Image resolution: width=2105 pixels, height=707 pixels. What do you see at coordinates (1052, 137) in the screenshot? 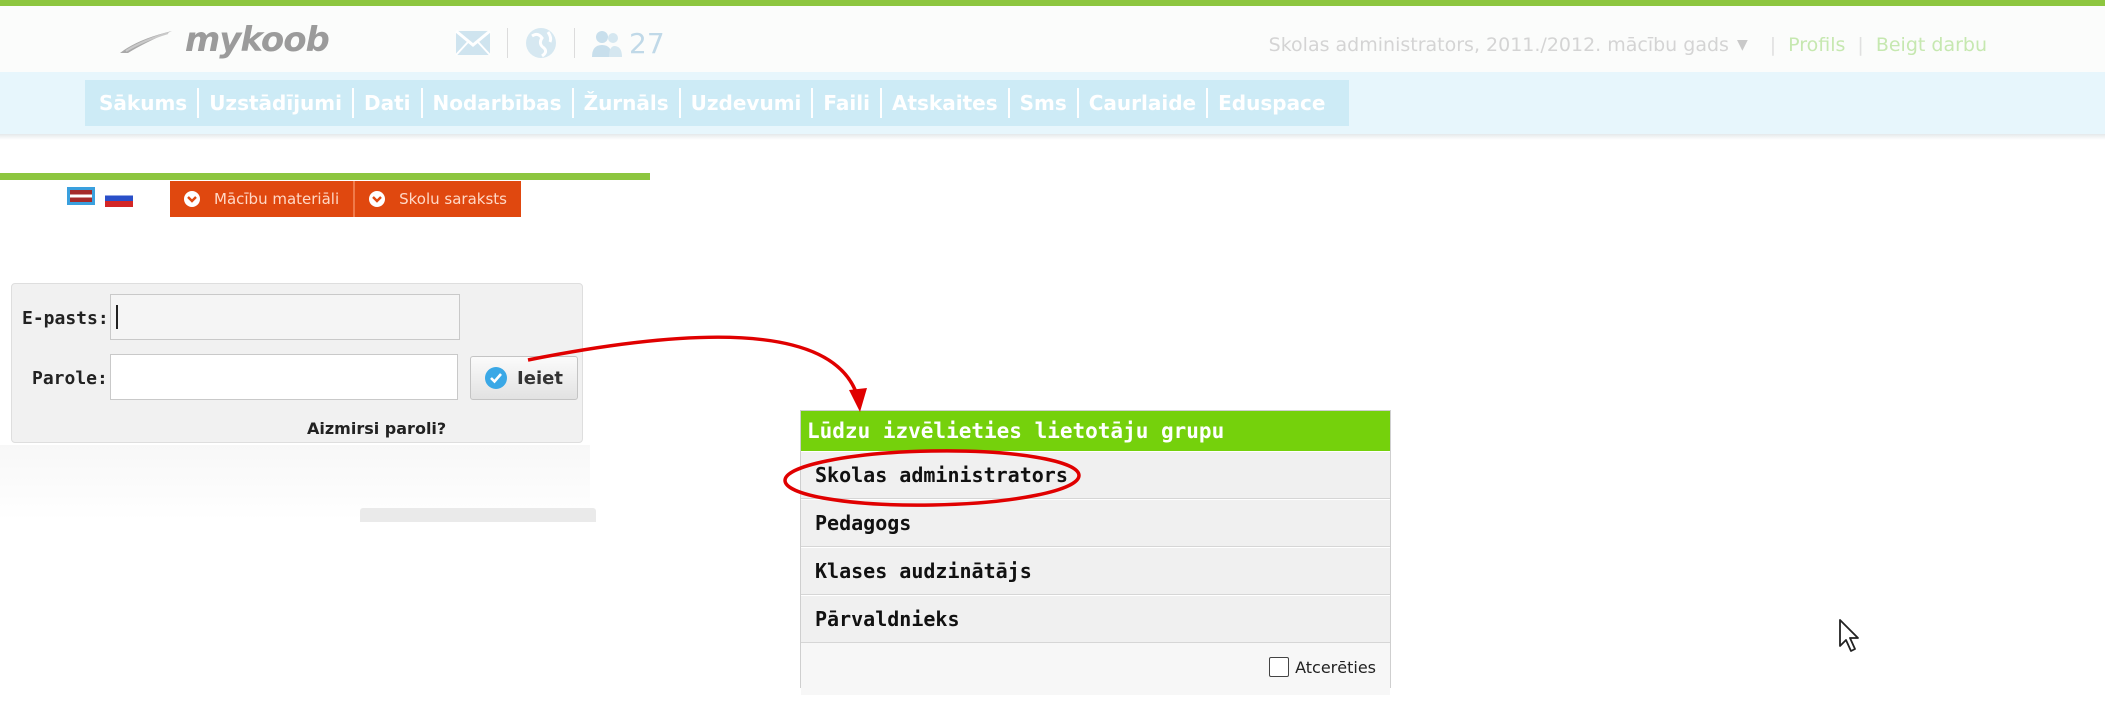
I see `nav-shadow` at bounding box center [1052, 137].